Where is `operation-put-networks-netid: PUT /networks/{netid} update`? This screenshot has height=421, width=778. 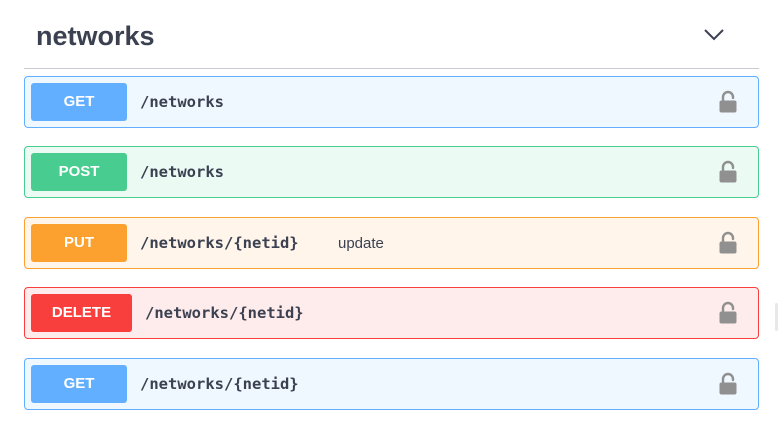
operation-put-networks-netid: PUT /networks/{netid} update is located at coordinates (391, 243).